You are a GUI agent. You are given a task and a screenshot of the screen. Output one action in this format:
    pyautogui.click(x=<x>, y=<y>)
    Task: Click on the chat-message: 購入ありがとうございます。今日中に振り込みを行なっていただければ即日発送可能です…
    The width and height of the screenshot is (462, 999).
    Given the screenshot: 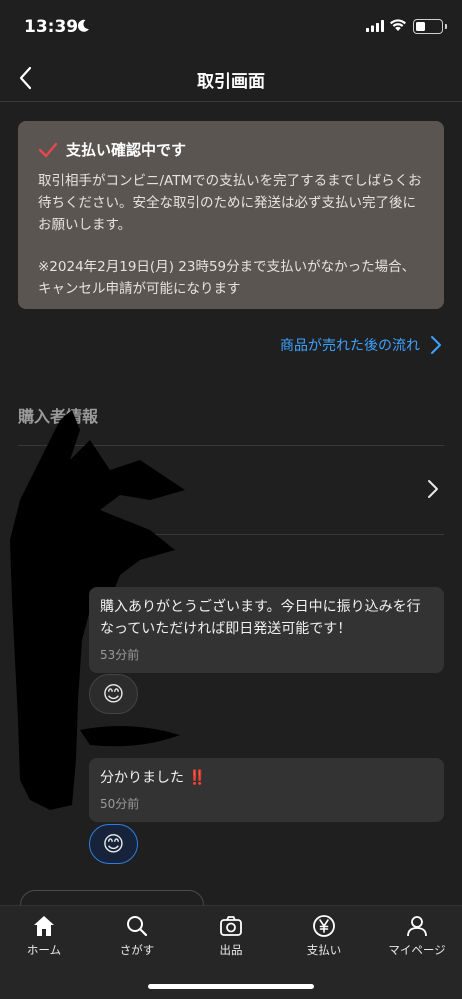 What is the action you would take?
    pyautogui.click(x=266, y=630)
    